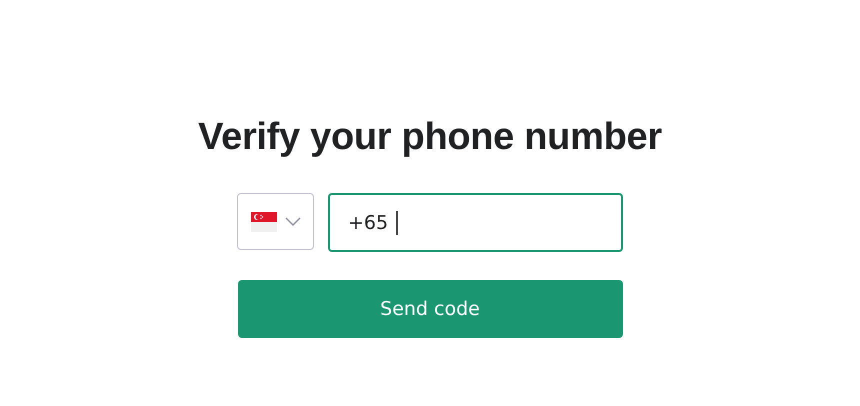  I want to click on flag-icon, so click(263, 222).